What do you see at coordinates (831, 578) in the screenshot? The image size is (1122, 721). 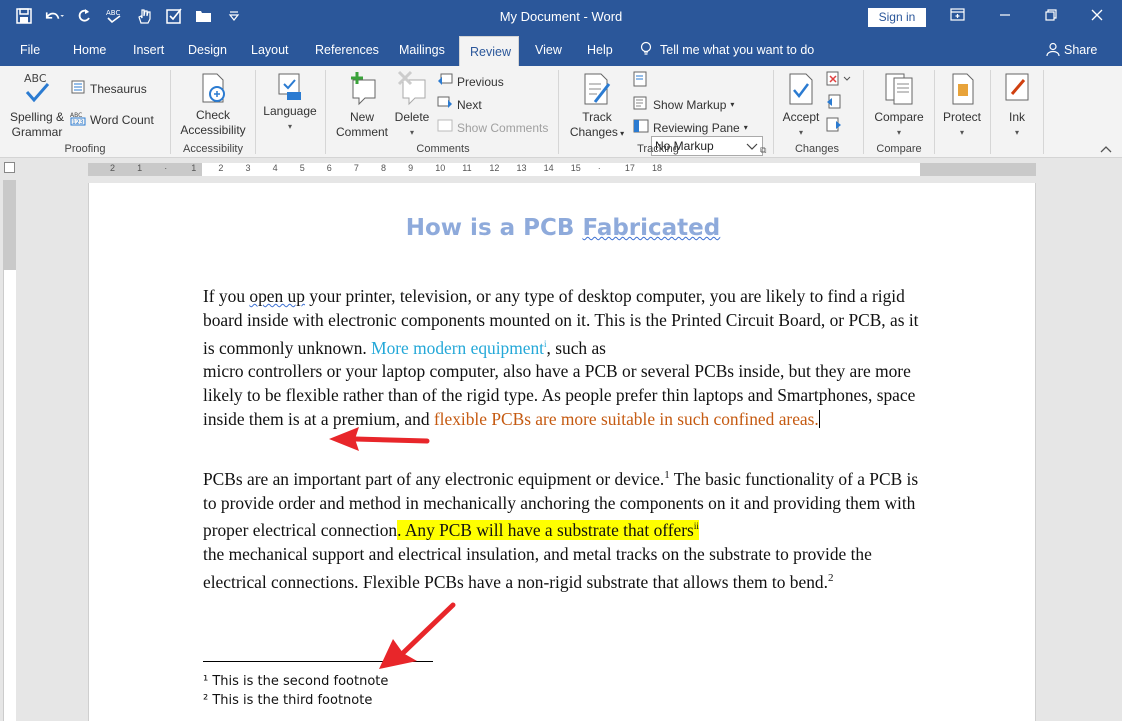 I see `footnote-reference: 2` at bounding box center [831, 578].